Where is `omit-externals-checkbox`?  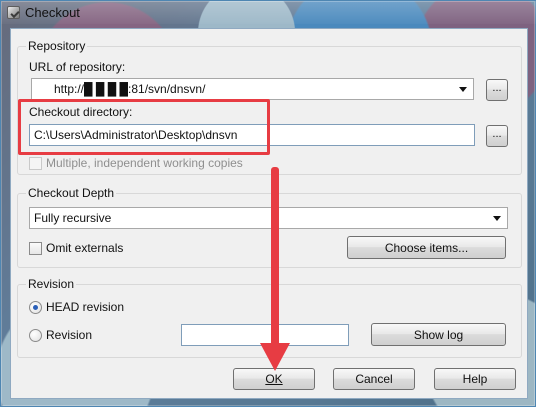
omit-externals-checkbox is located at coordinates (35, 248).